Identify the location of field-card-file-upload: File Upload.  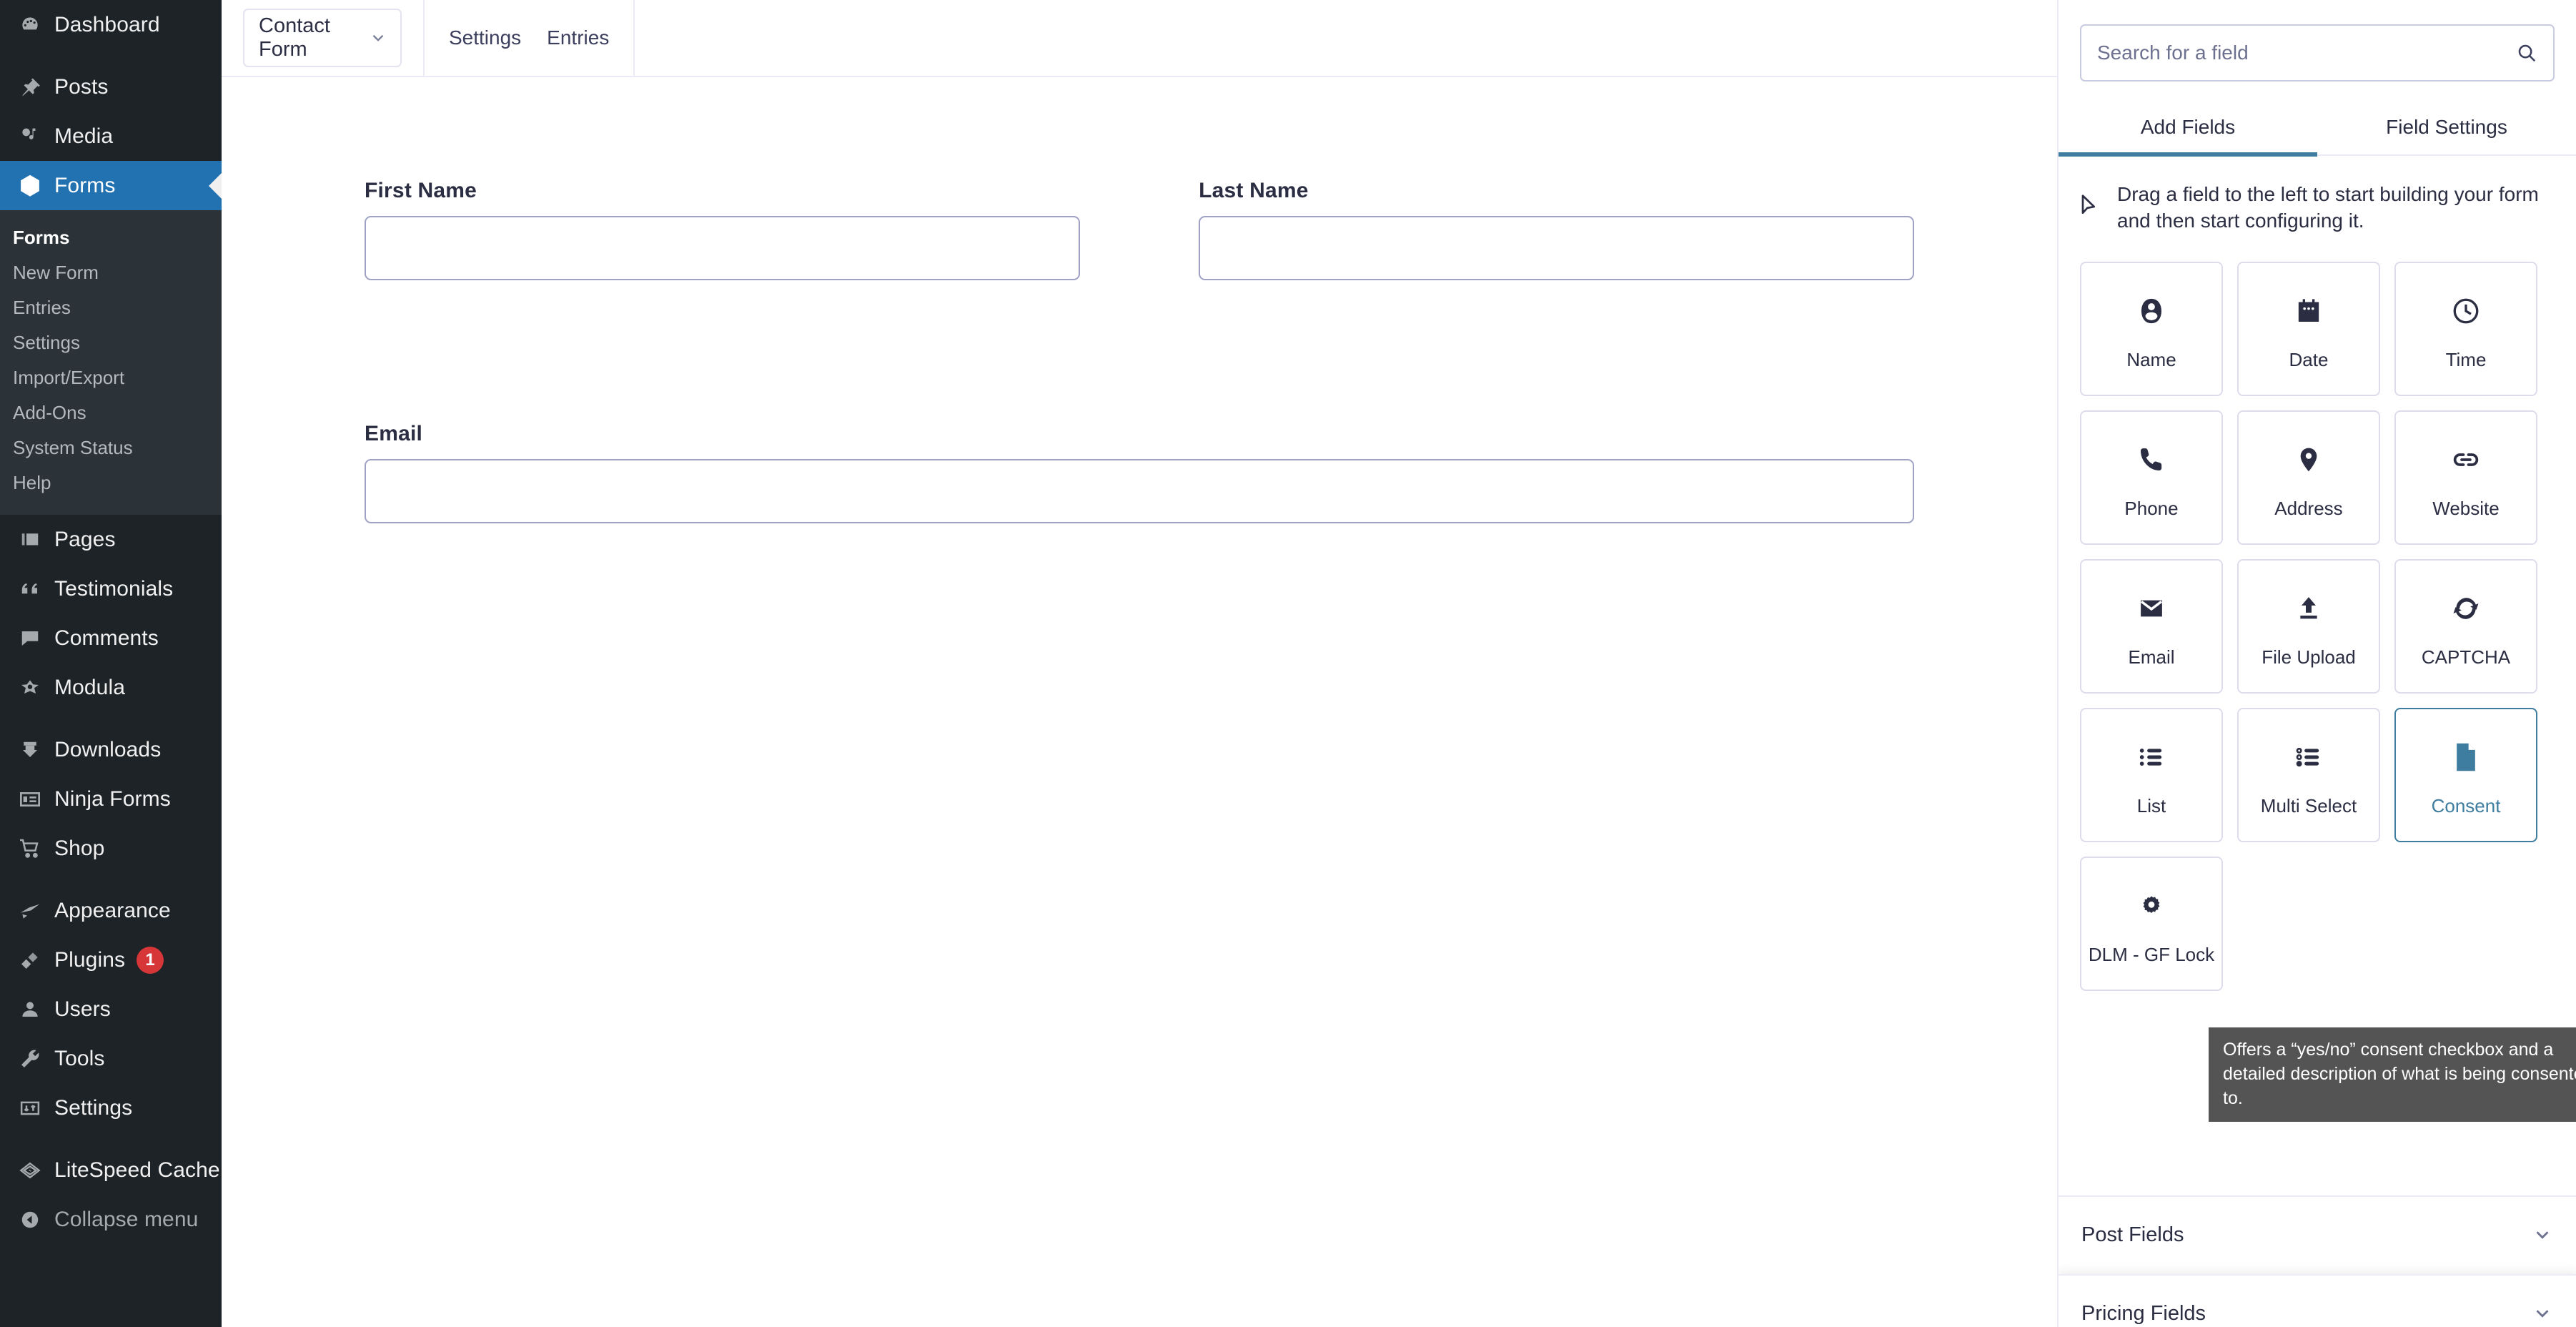
(2308, 626).